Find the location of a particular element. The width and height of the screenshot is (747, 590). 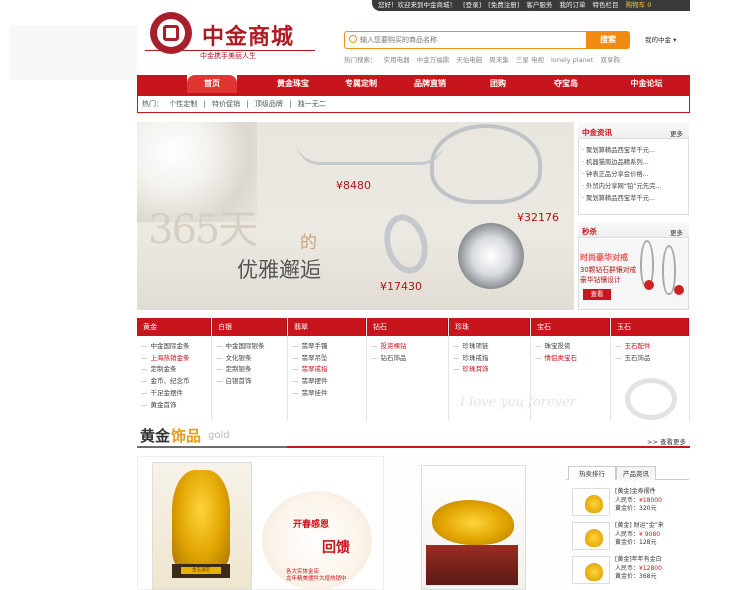

my-center-dropdown: 我的中金 ▾ is located at coordinates (660, 39).